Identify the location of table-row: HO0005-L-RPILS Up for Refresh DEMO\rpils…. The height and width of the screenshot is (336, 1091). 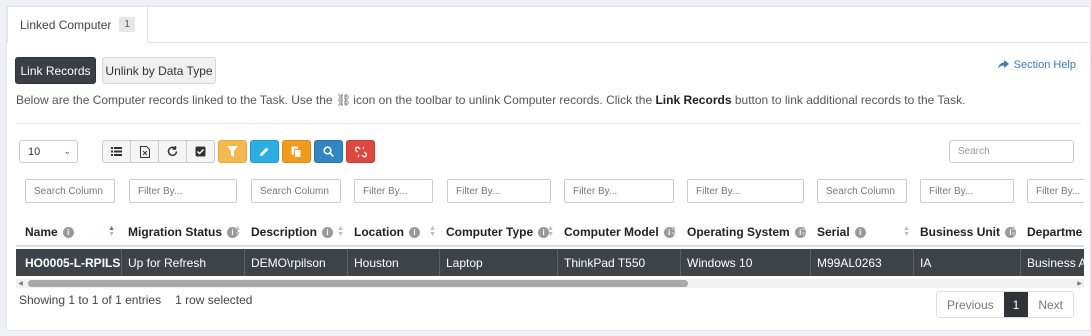
(550, 262).